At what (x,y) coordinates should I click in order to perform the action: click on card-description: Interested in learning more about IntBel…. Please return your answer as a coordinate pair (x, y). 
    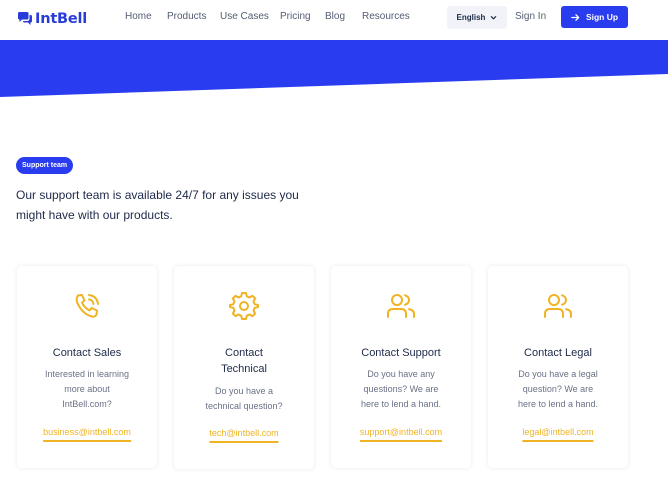
    Looking at the image, I should click on (87, 389).